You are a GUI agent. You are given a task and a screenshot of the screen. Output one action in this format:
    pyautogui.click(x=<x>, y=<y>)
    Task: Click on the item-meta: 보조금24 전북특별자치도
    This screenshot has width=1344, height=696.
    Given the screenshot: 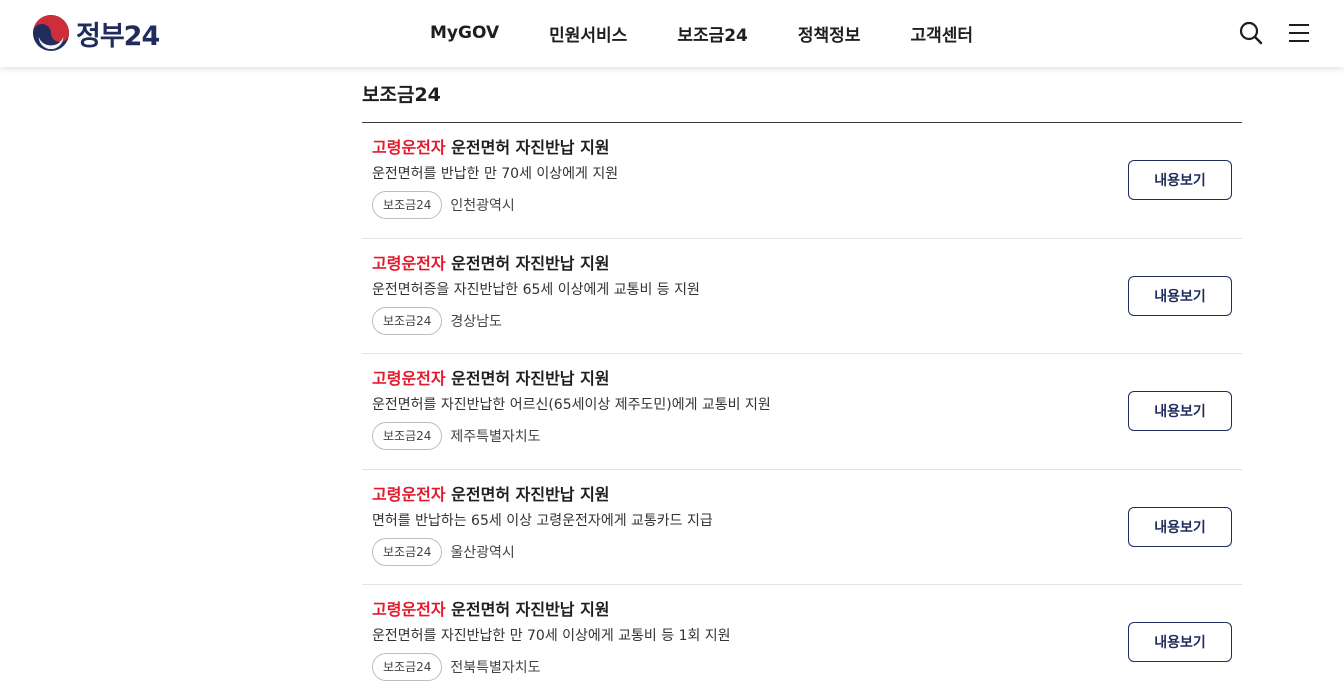 What is the action you would take?
    pyautogui.click(x=802, y=667)
    